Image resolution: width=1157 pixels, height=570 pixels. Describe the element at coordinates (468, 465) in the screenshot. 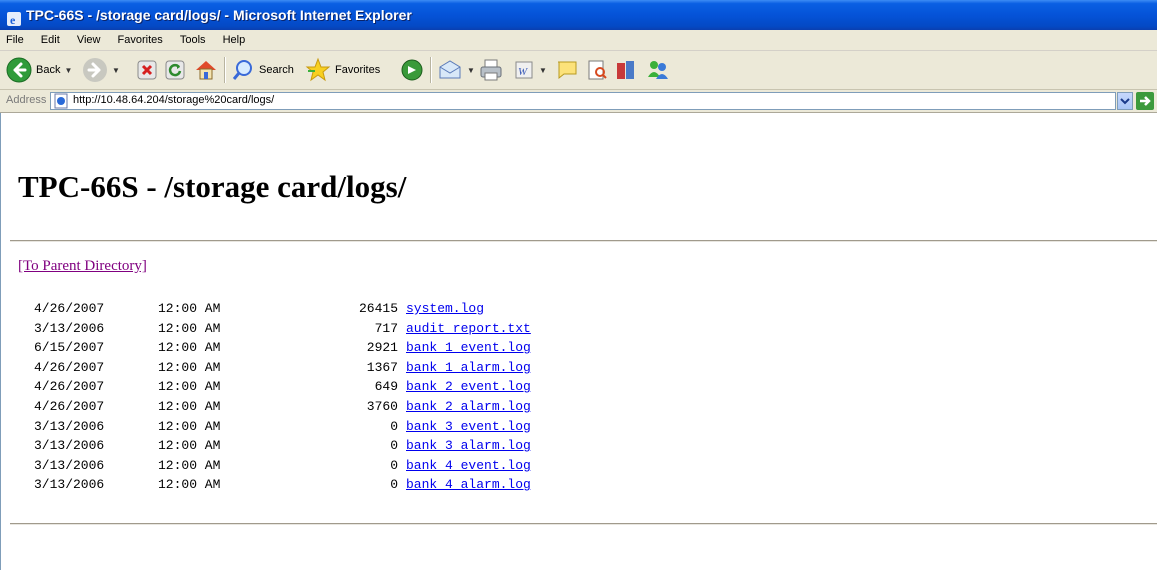

I see `file-link: bank_4_event.log` at that location.